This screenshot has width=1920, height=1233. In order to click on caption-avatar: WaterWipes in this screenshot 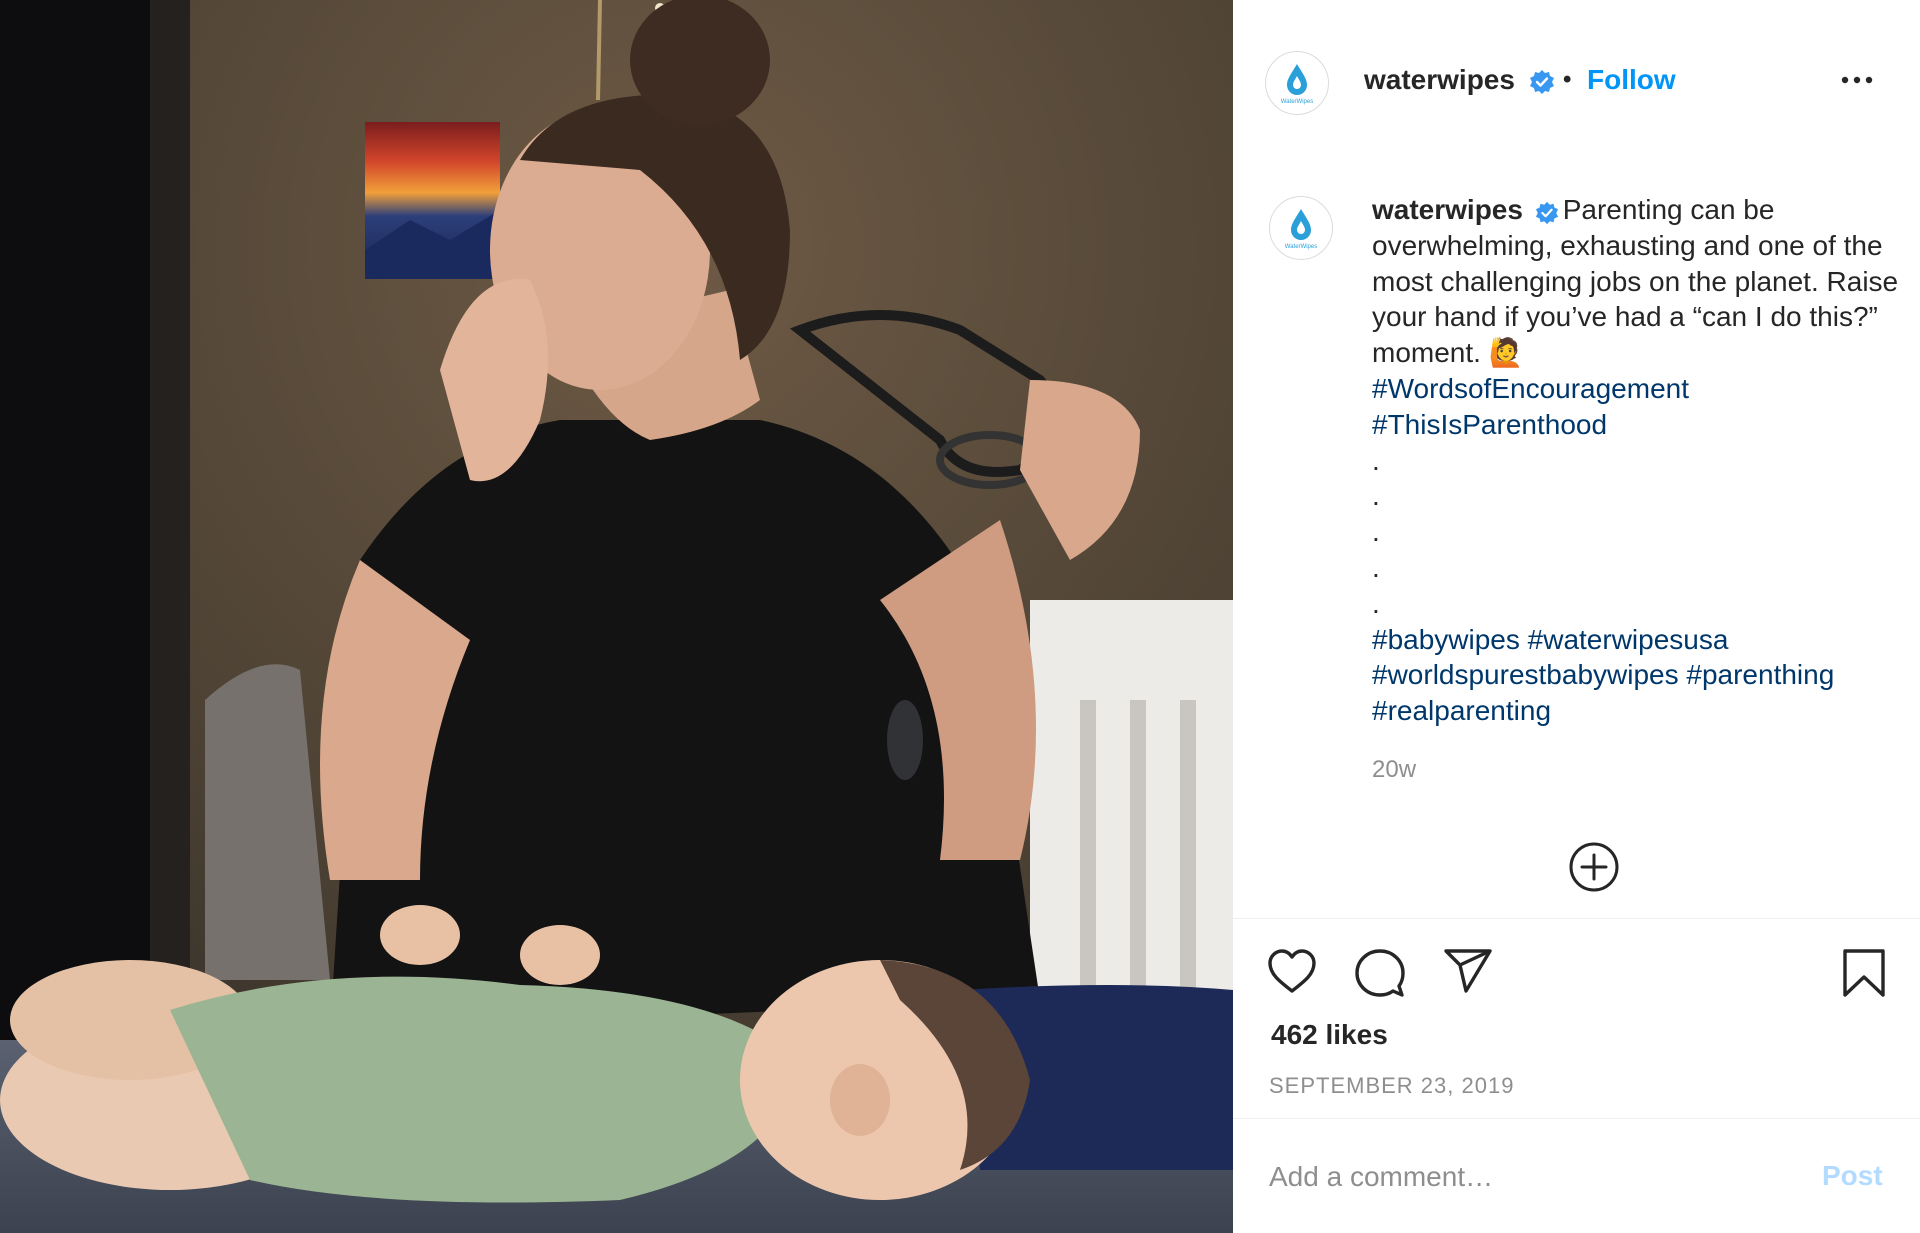, I will do `click(1301, 228)`.